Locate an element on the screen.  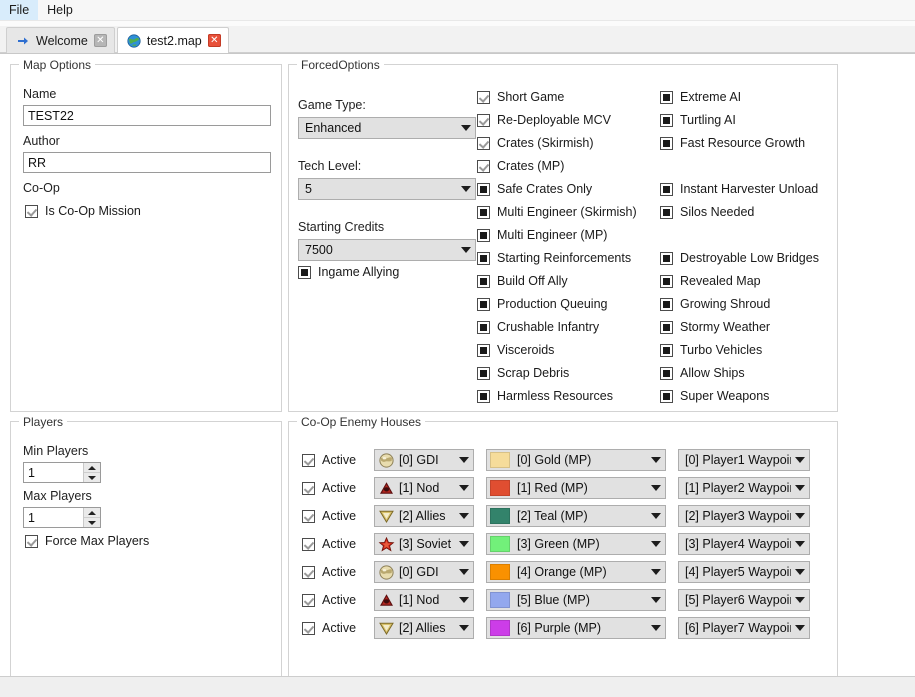
option-checkbox-row: Silos Needed is located at coordinates (707, 212).